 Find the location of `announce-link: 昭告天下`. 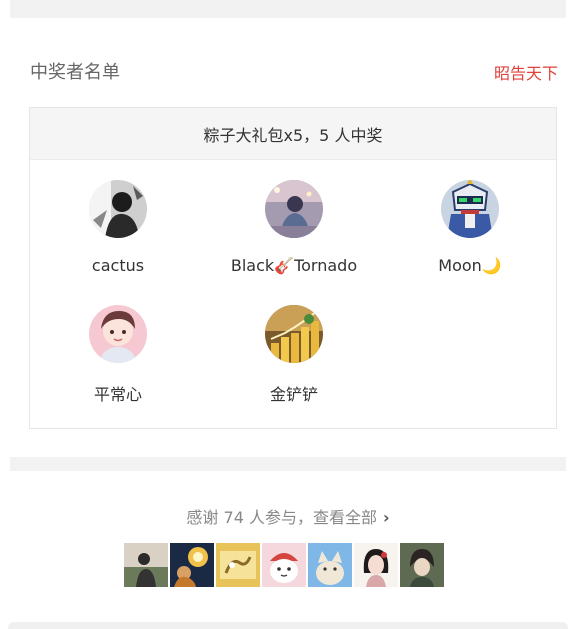

announce-link: 昭告天下 is located at coordinates (526, 72).